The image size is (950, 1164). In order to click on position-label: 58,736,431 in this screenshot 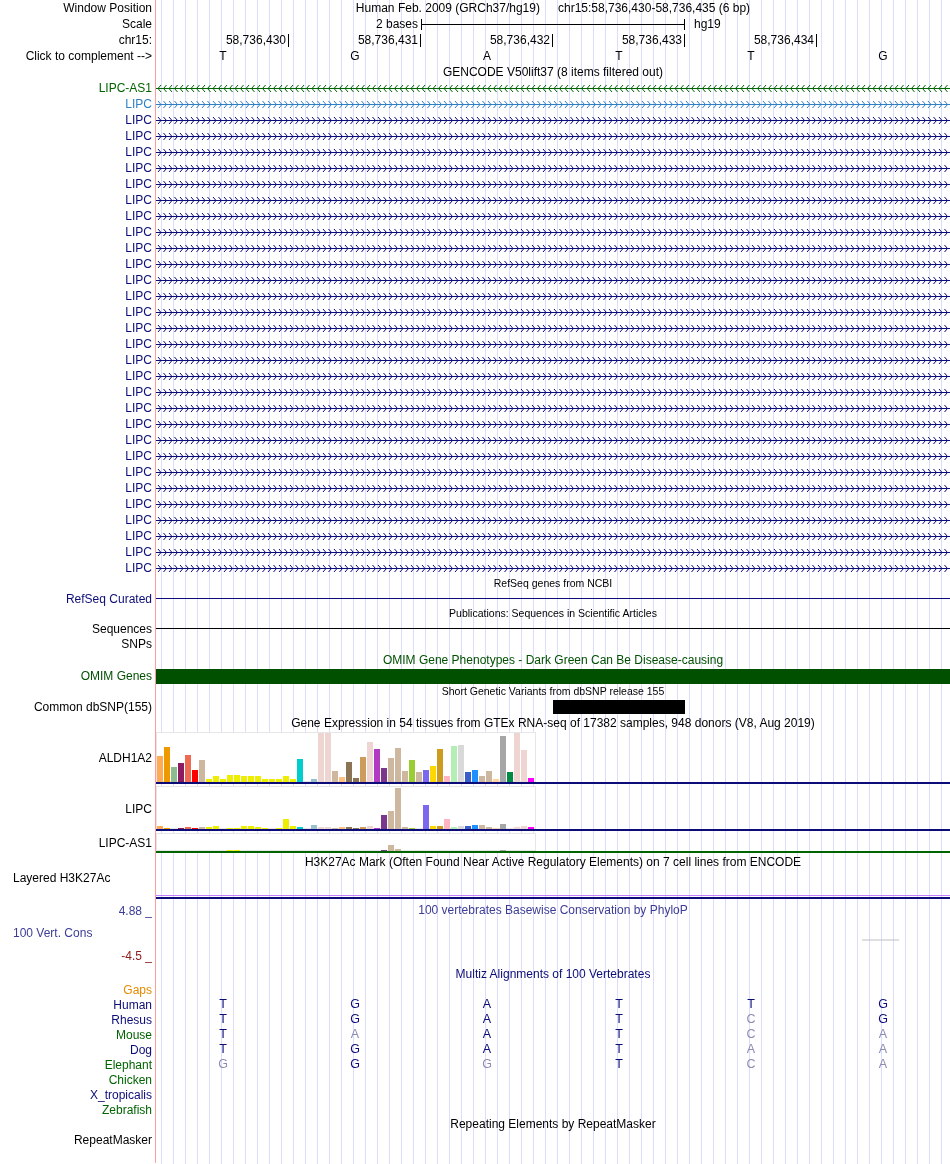, I will do `click(389, 40)`.